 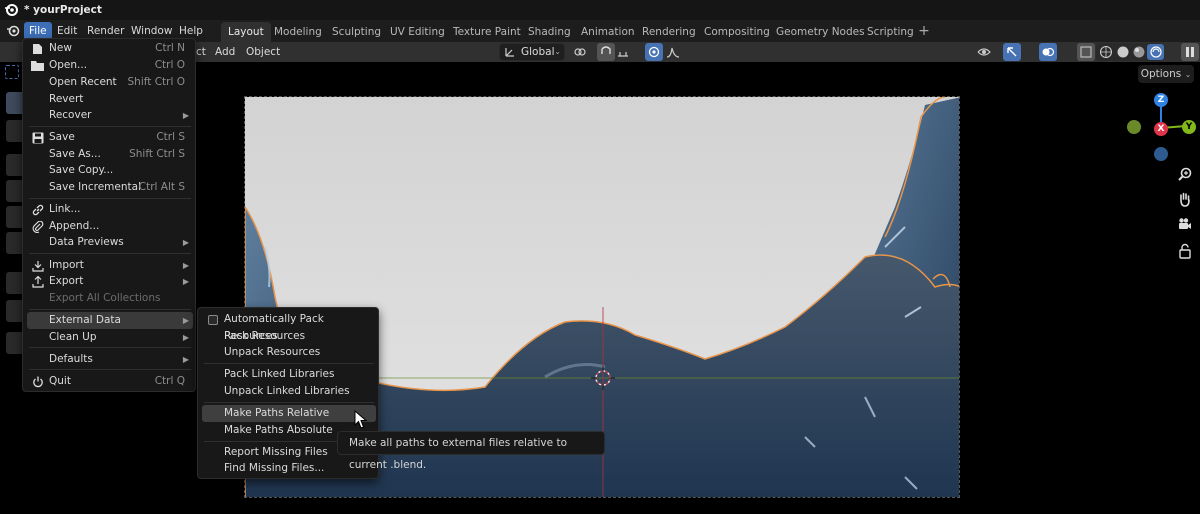 What do you see at coordinates (85, 320) in the screenshot?
I see `menu-item-label: External Data` at bounding box center [85, 320].